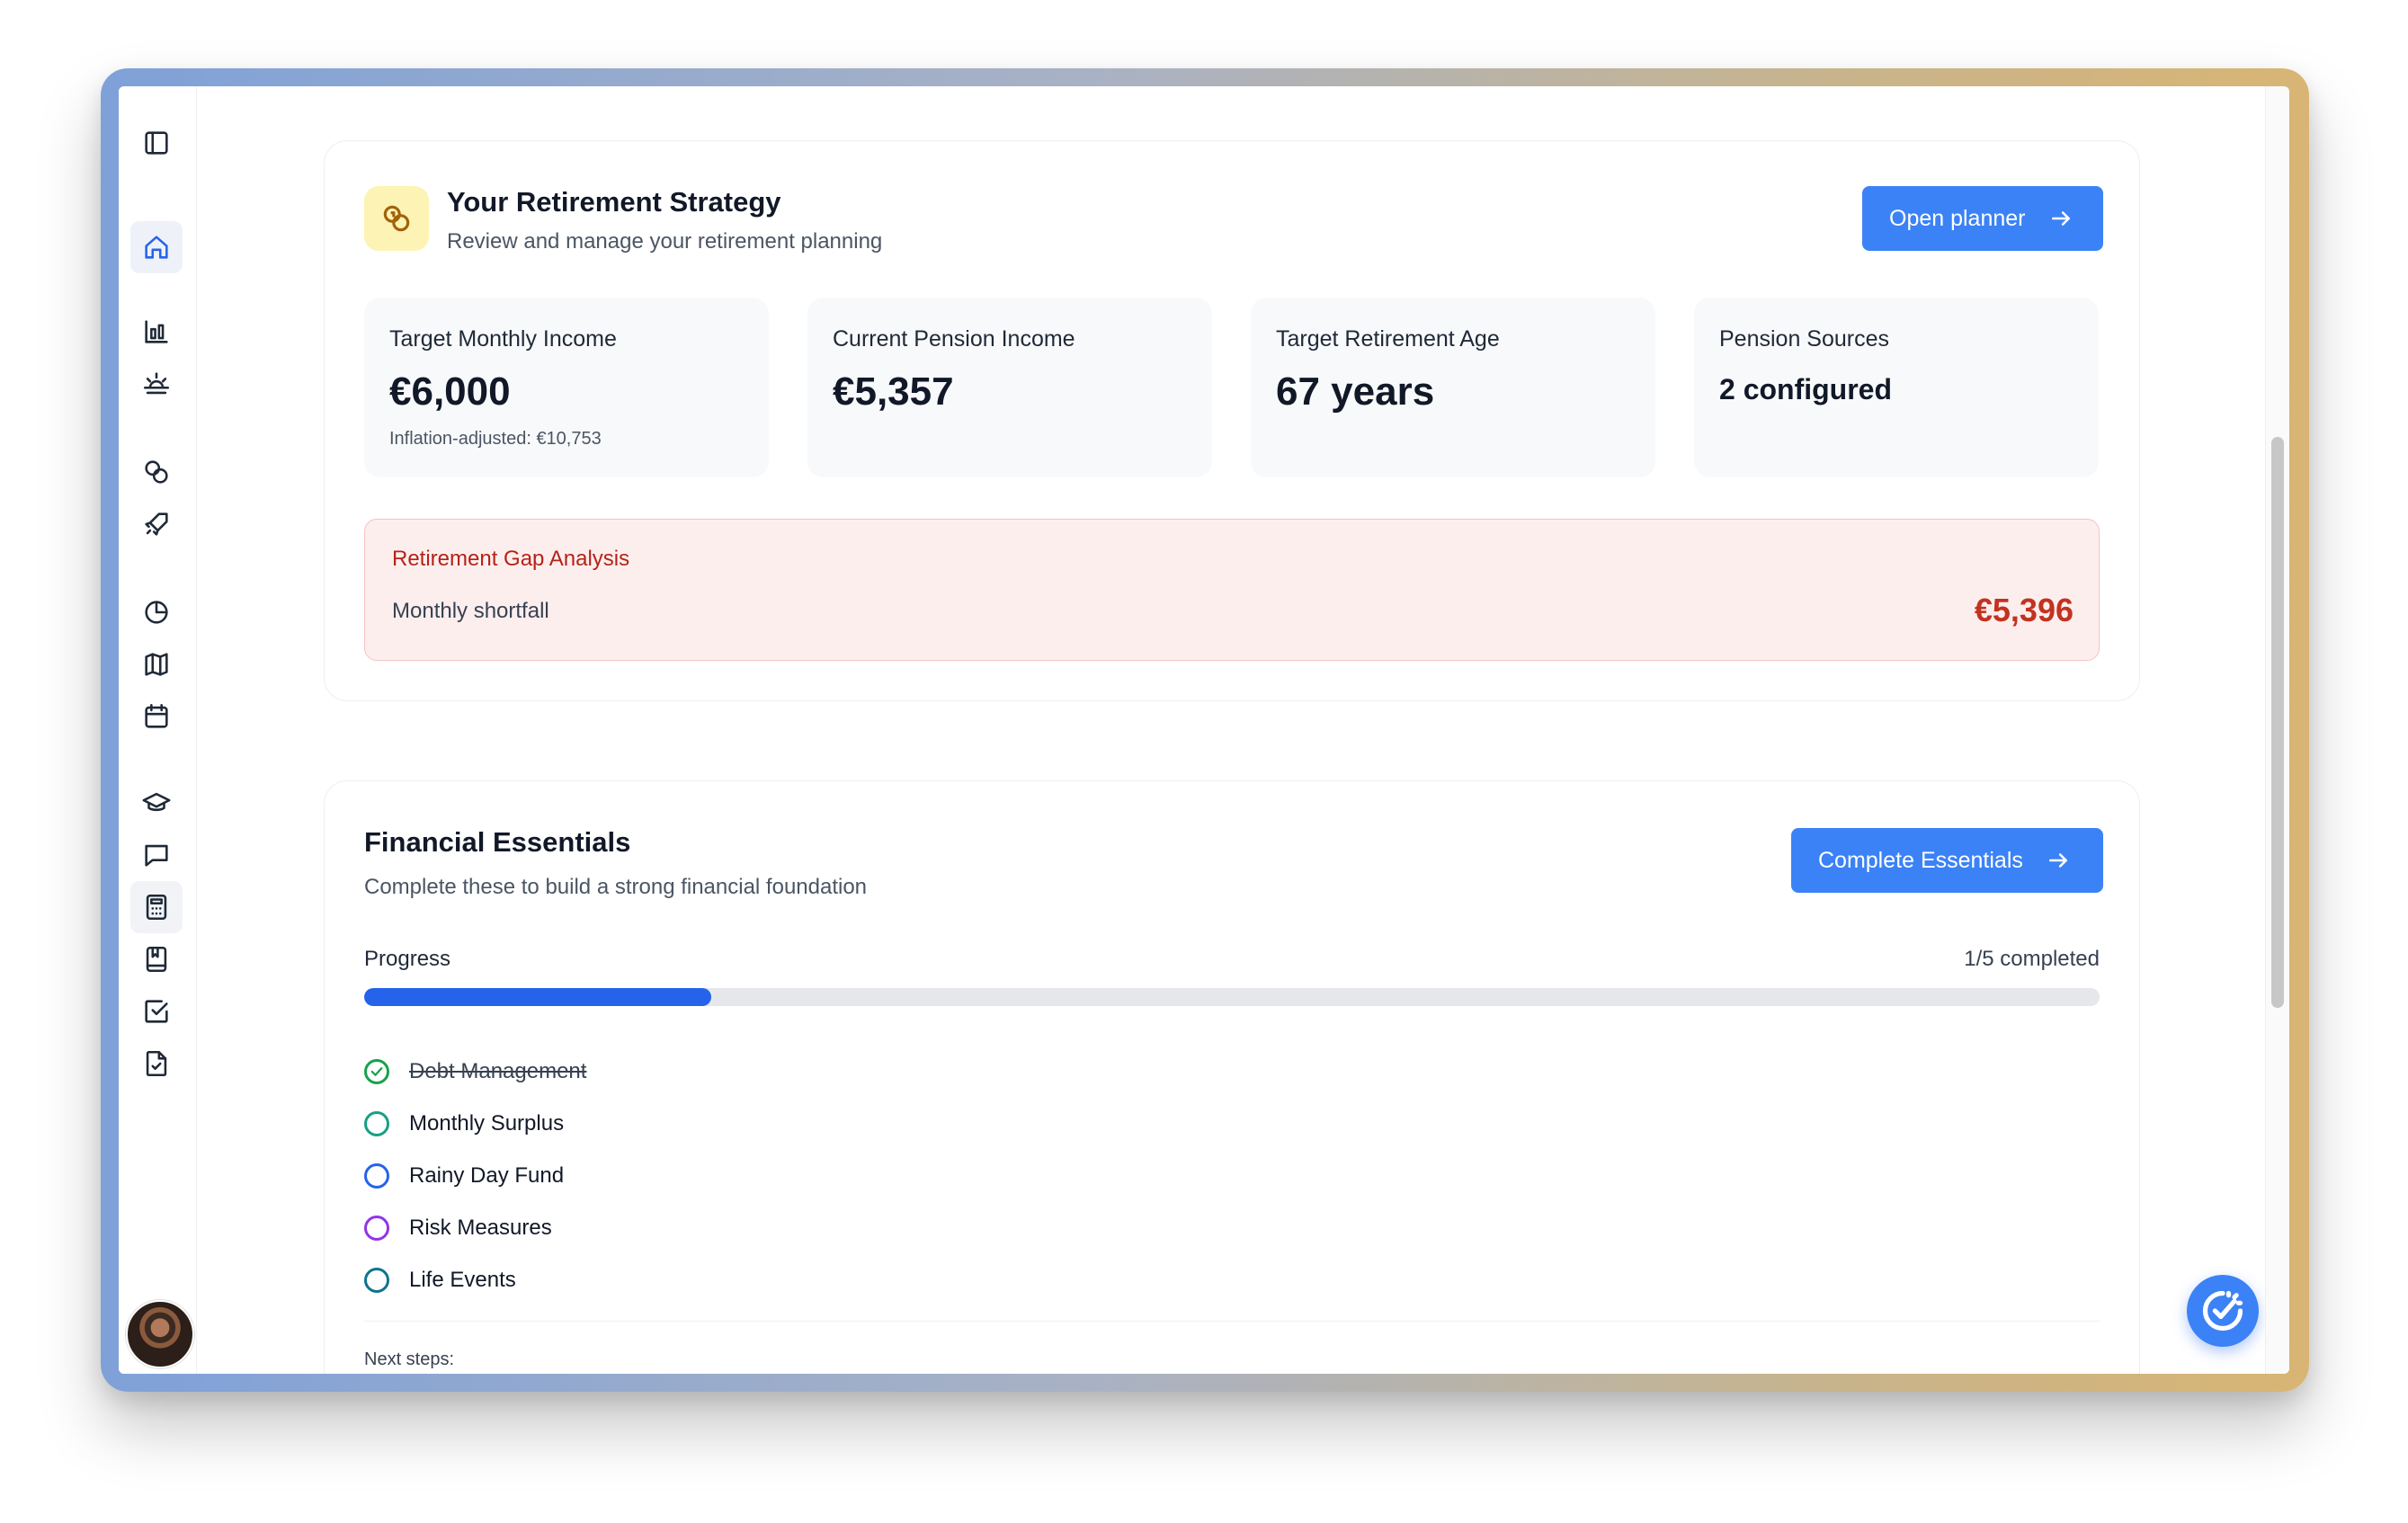 This screenshot has width=2408, height=1523. I want to click on check-circle-icon, so click(376, 1071).